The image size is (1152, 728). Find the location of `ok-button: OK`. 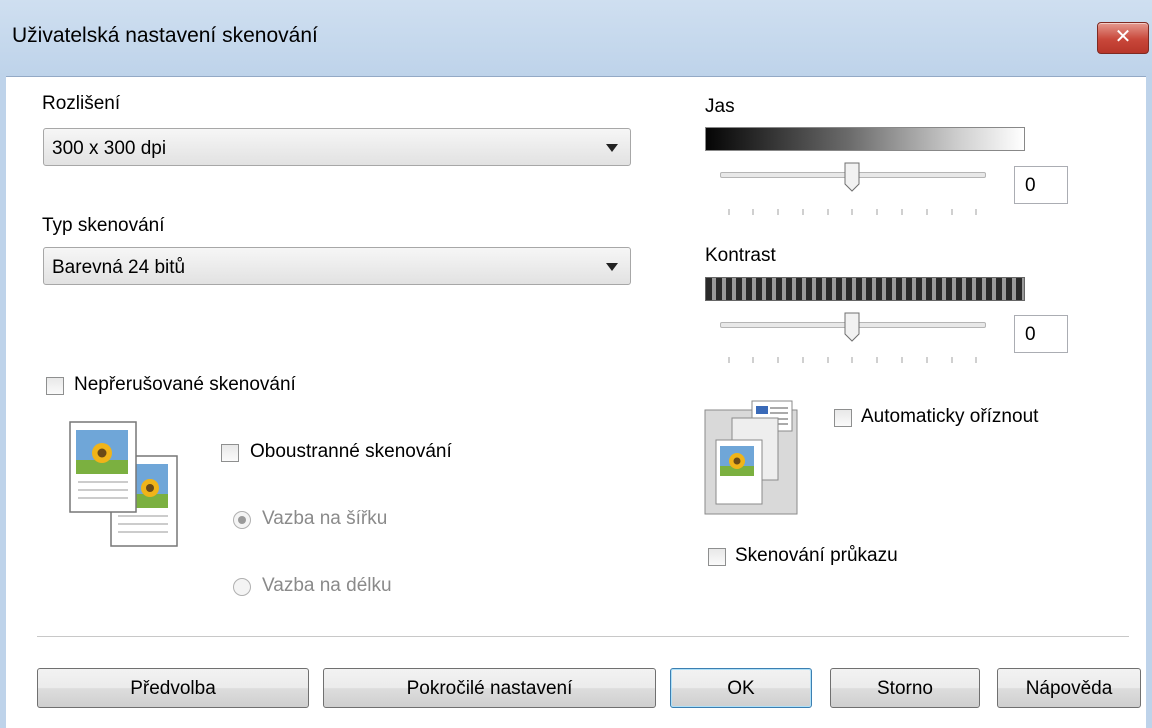

ok-button: OK is located at coordinates (741, 688).